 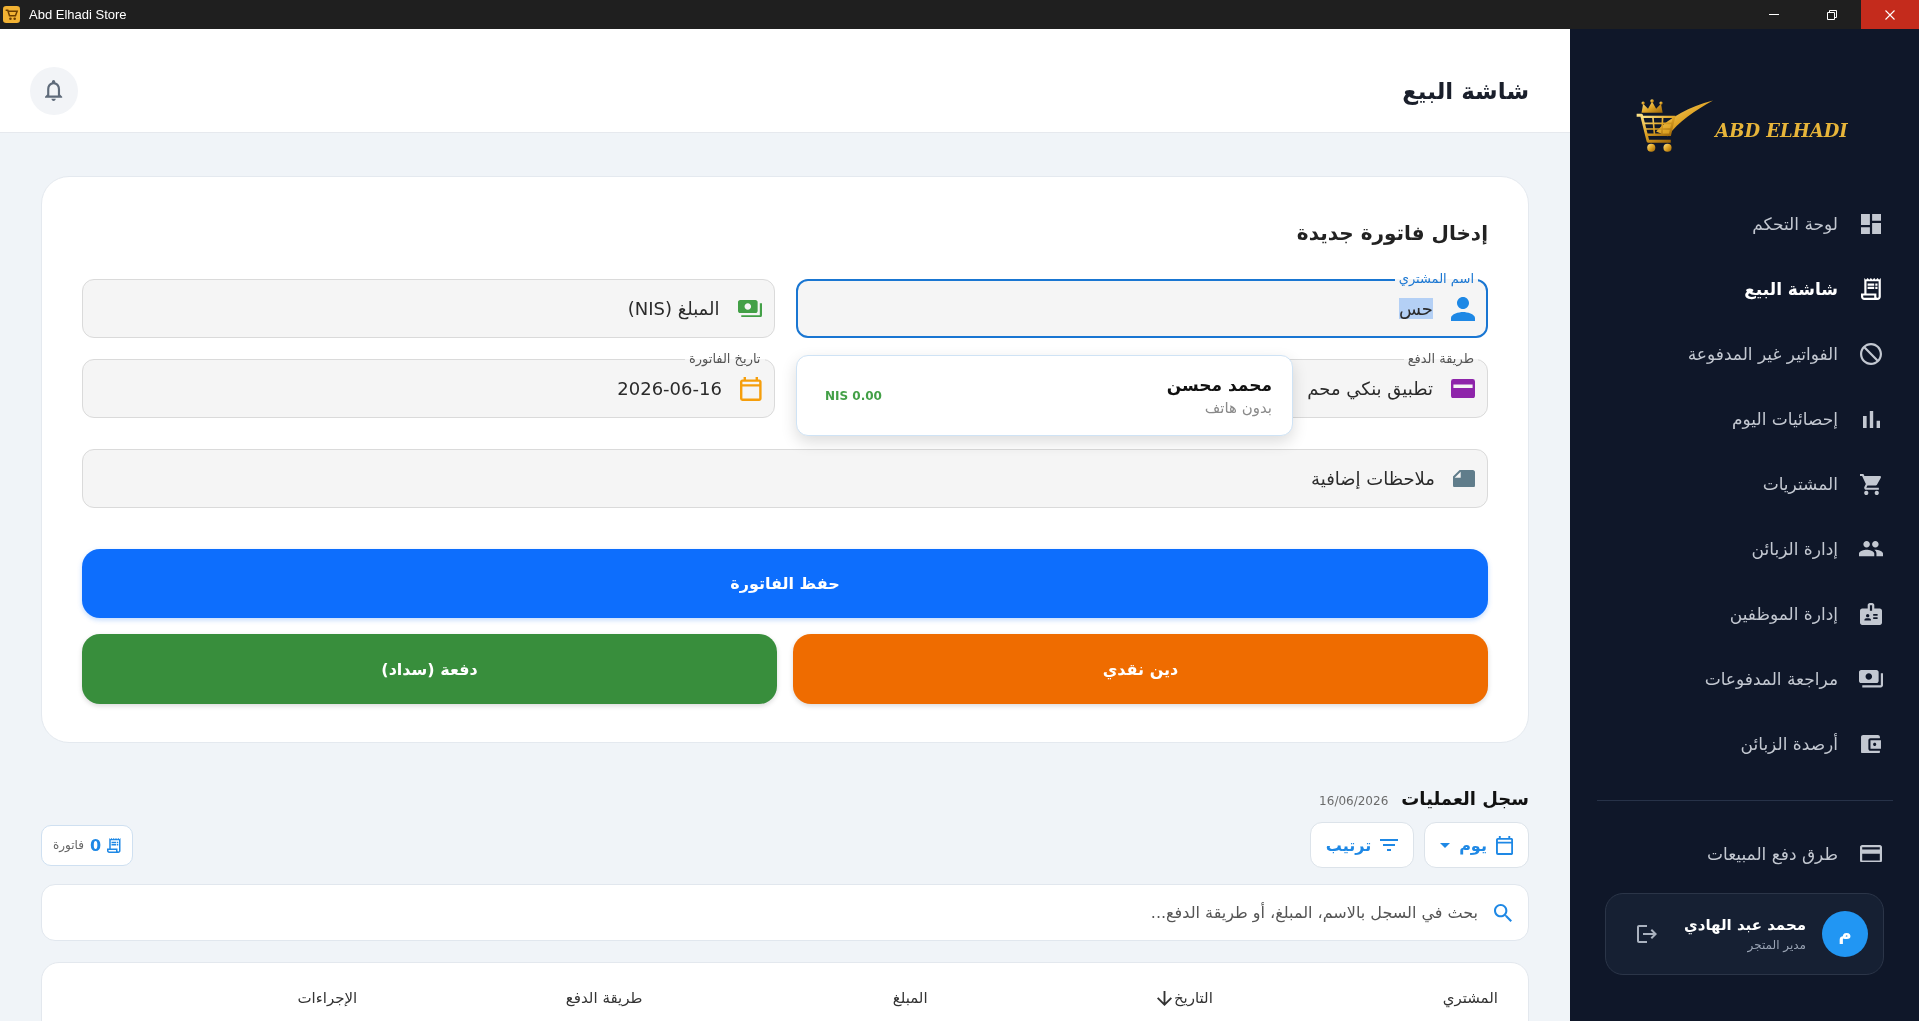 I want to click on field-value: 2026-06-16, so click(x=669, y=388).